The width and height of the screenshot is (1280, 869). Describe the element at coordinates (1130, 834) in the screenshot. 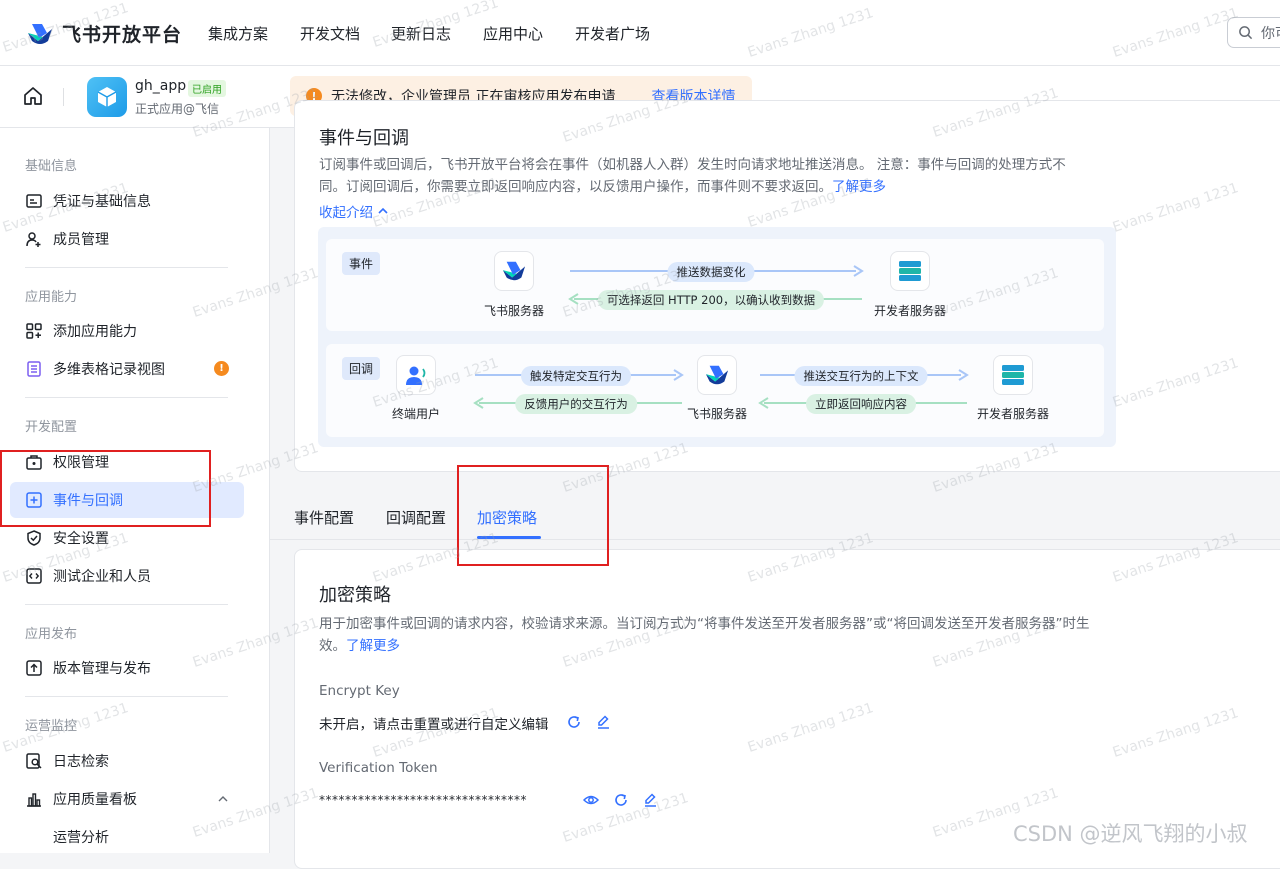

I see `csdn-watermark: CSDN @逆风飞翔的小叔` at that location.